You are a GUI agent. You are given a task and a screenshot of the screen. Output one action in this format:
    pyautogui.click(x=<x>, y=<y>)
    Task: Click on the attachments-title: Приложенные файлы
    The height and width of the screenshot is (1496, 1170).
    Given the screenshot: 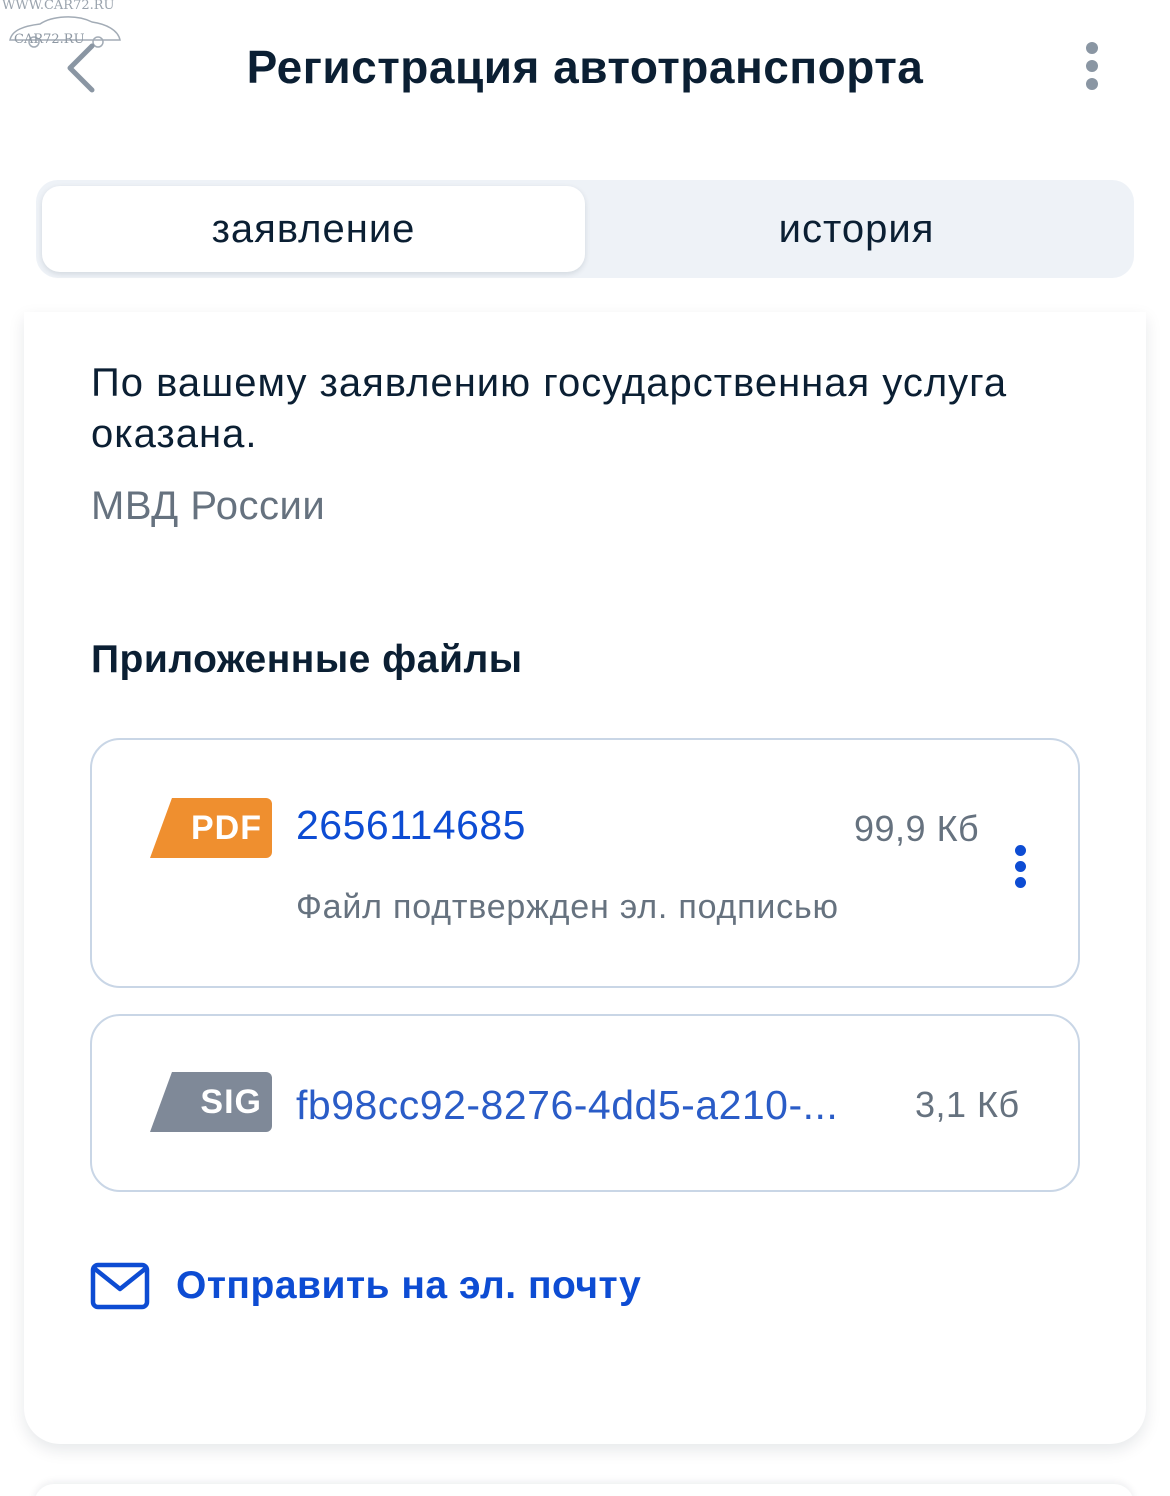 What is the action you would take?
    pyautogui.click(x=307, y=659)
    